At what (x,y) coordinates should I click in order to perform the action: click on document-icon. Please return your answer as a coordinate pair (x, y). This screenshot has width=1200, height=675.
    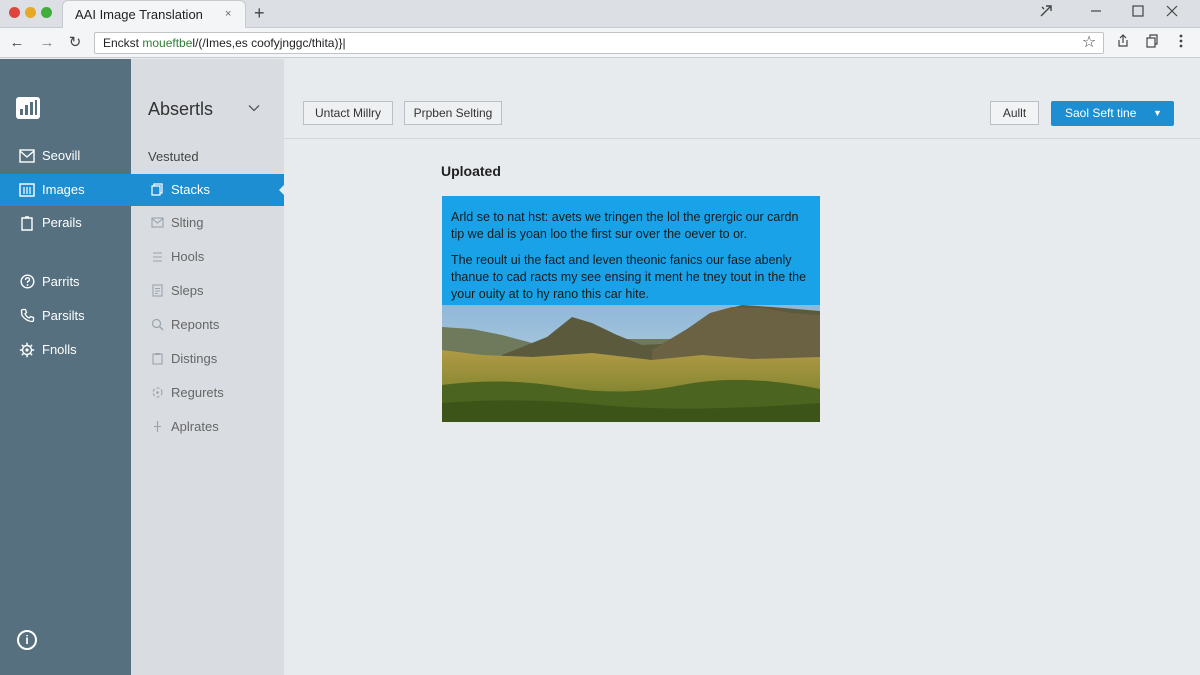
    Looking at the image, I should click on (157, 292).